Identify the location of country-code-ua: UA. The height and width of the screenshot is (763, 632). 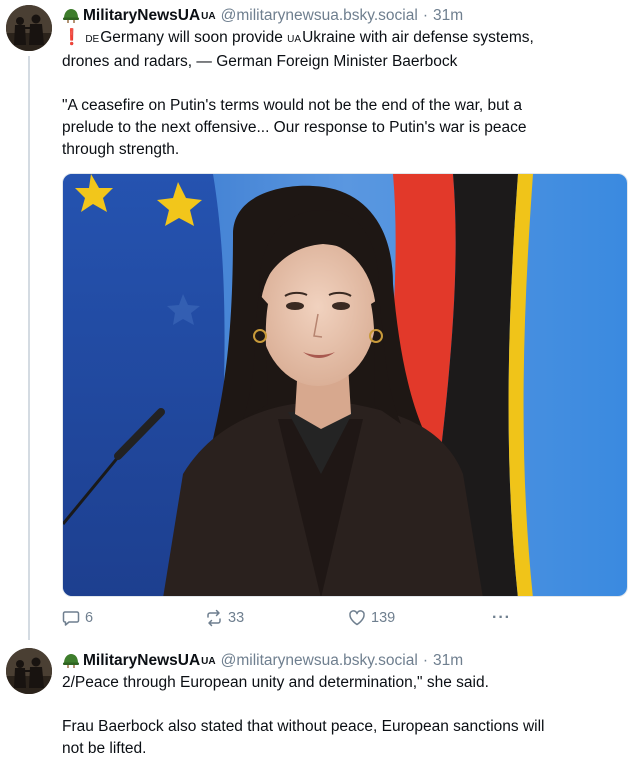
(294, 39).